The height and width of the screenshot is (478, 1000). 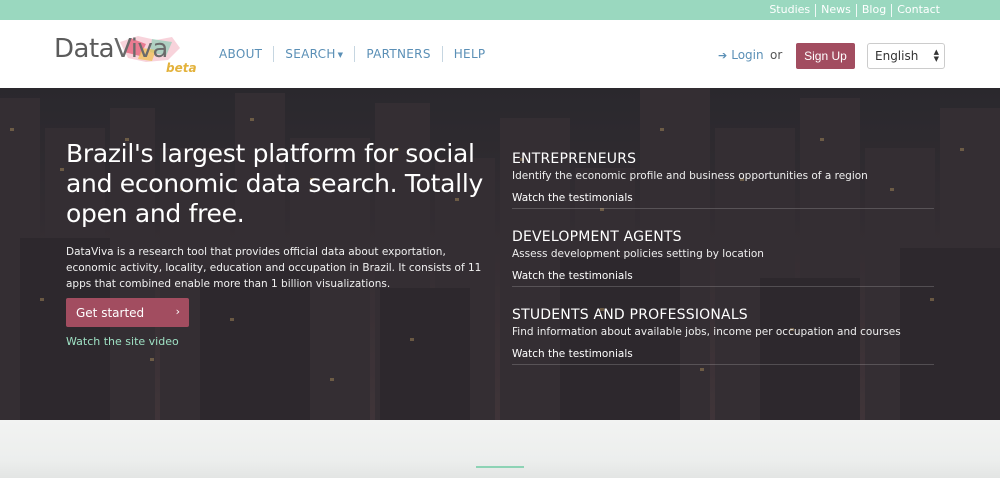 What do you see at coordinates (723, 55) in the screenshot?
I see `sign-in-icon: ➔` at bounding box center [723, 55].